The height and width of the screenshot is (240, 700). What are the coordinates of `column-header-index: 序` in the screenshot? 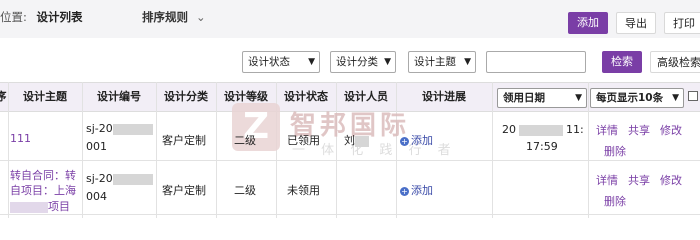 It's located at (3, 96).